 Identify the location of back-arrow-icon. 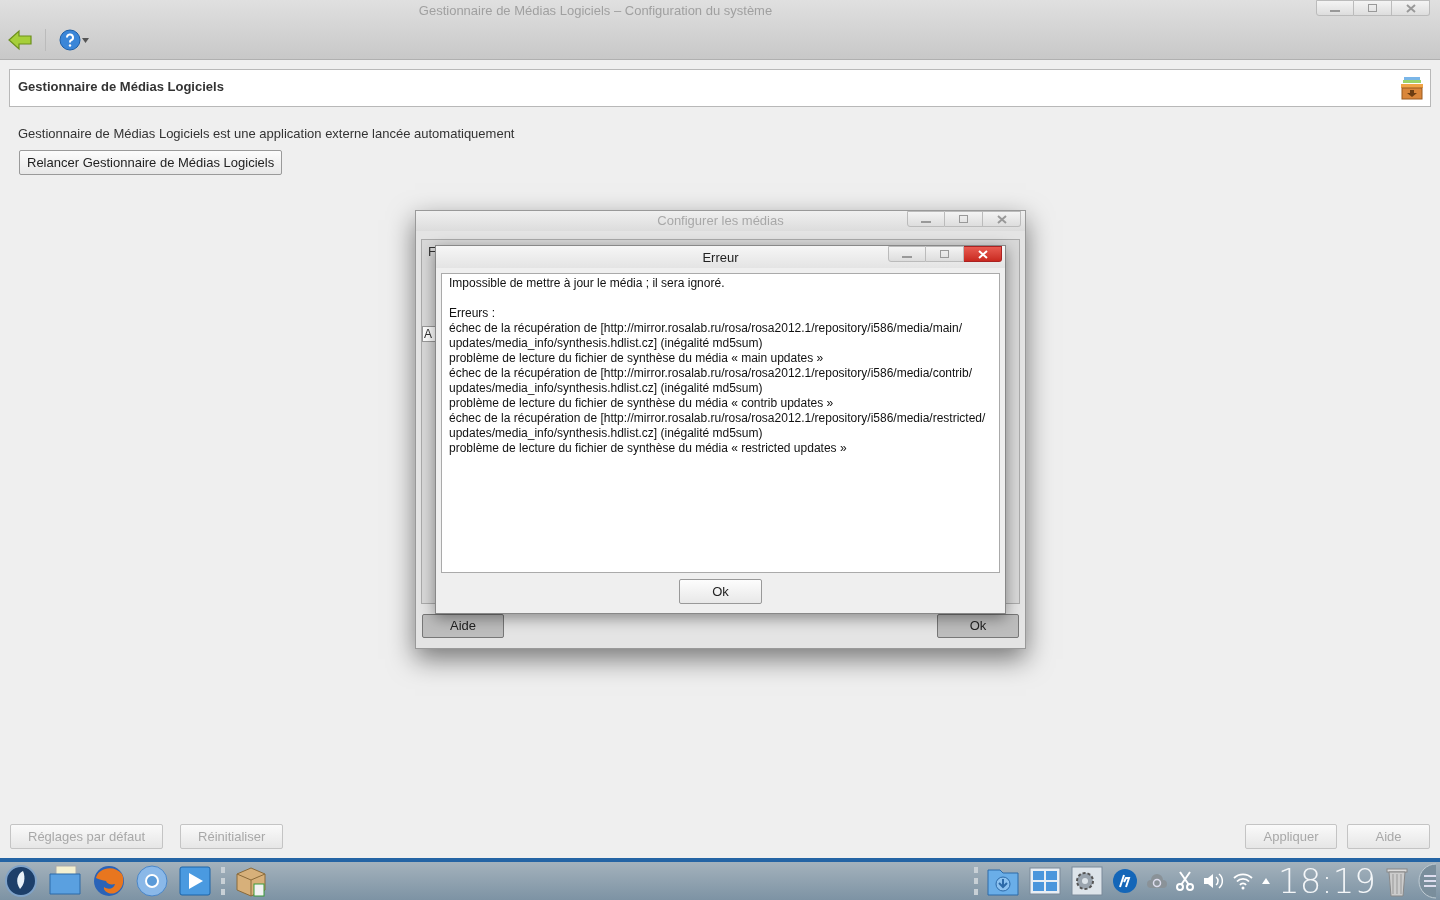
(20, 40).